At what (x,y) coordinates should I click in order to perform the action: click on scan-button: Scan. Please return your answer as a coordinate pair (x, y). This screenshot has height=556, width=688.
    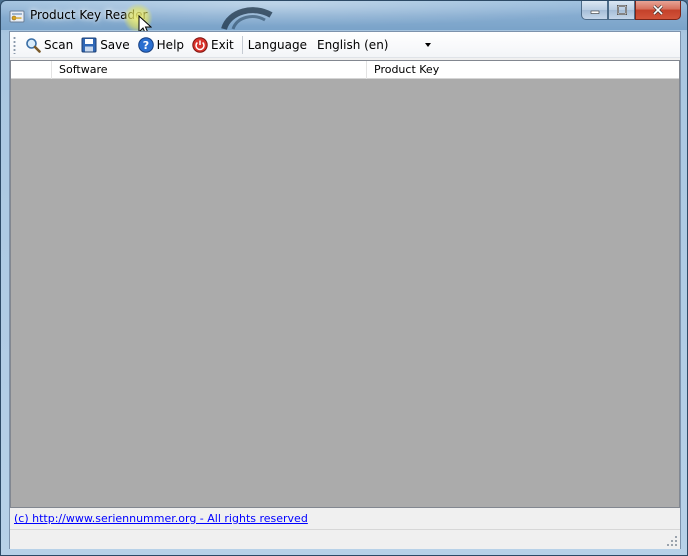
    Looking at the image, I should click on (49, 45).